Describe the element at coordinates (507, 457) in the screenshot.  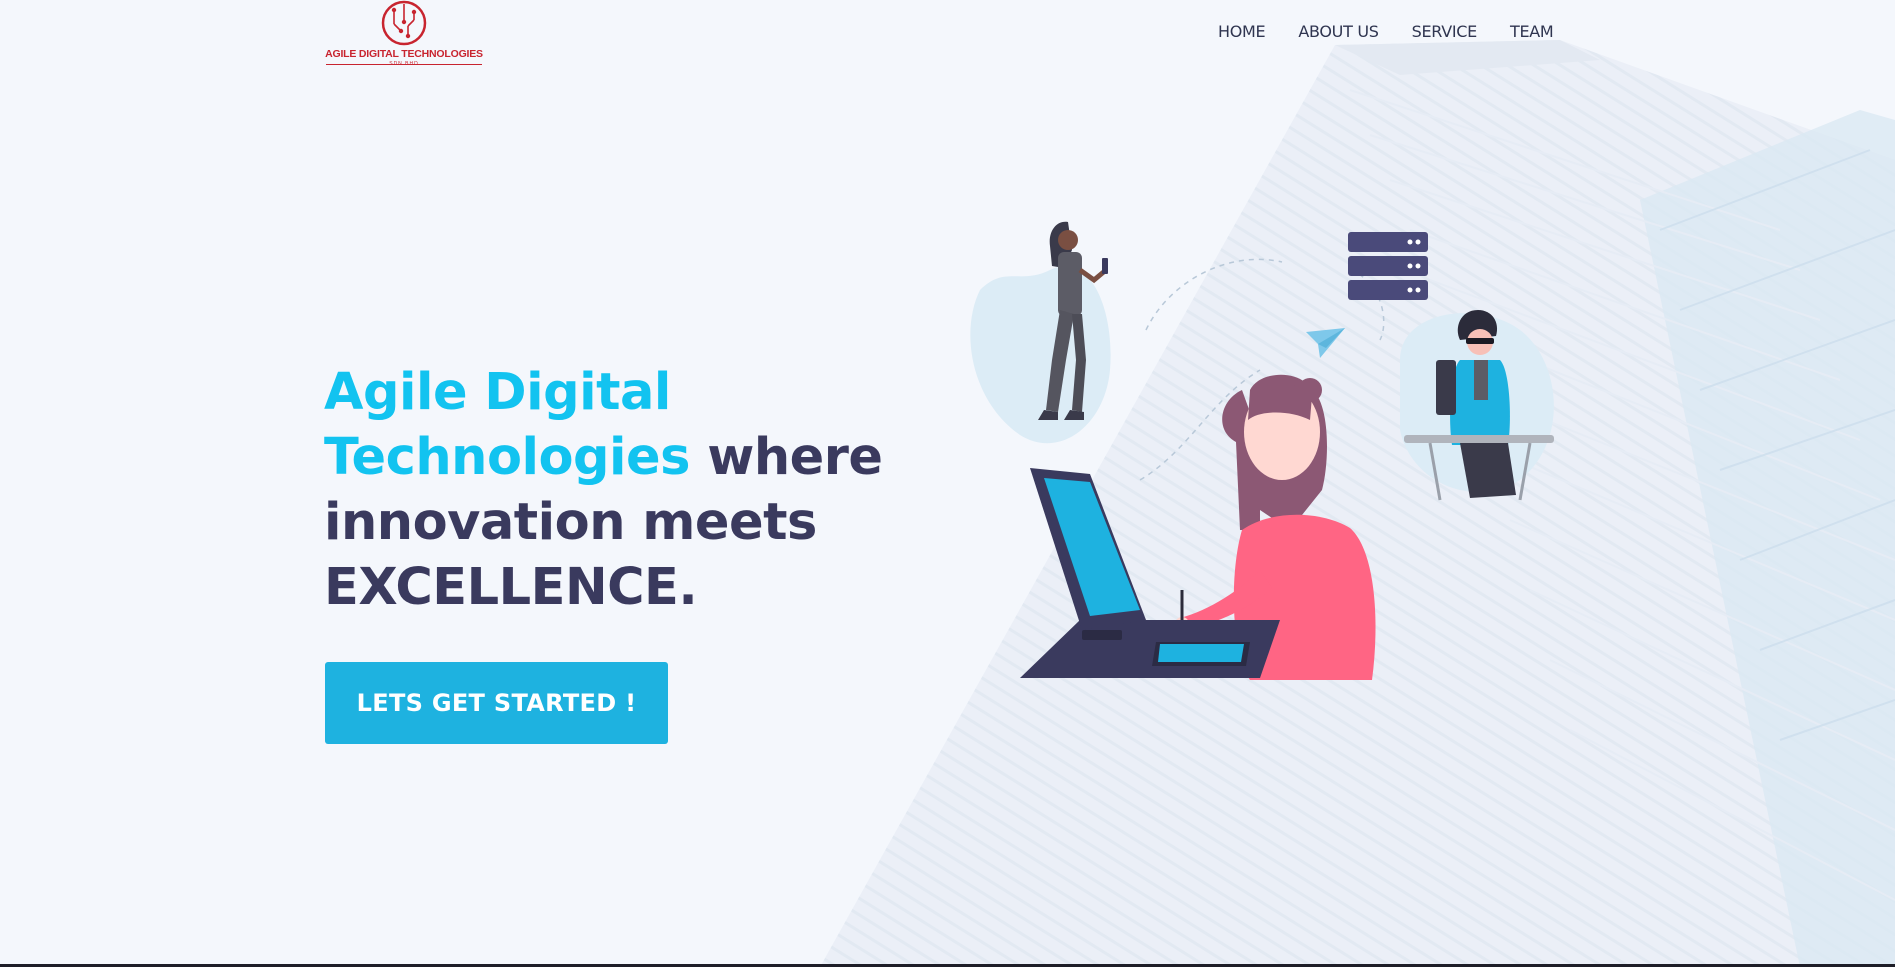
I see `headline-accent-2: Technologies` at that location.